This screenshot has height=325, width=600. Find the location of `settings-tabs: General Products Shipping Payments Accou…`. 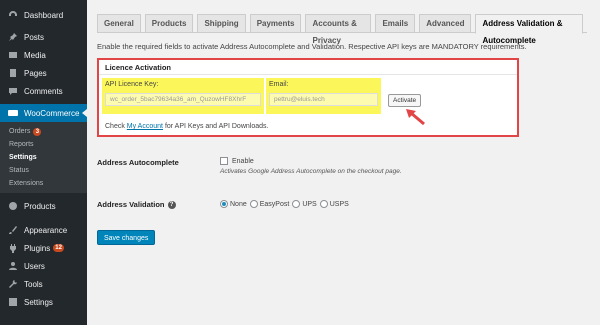

settings-tabs: General Products Shipping Payments Accou… is located at coordinates (342, 29).